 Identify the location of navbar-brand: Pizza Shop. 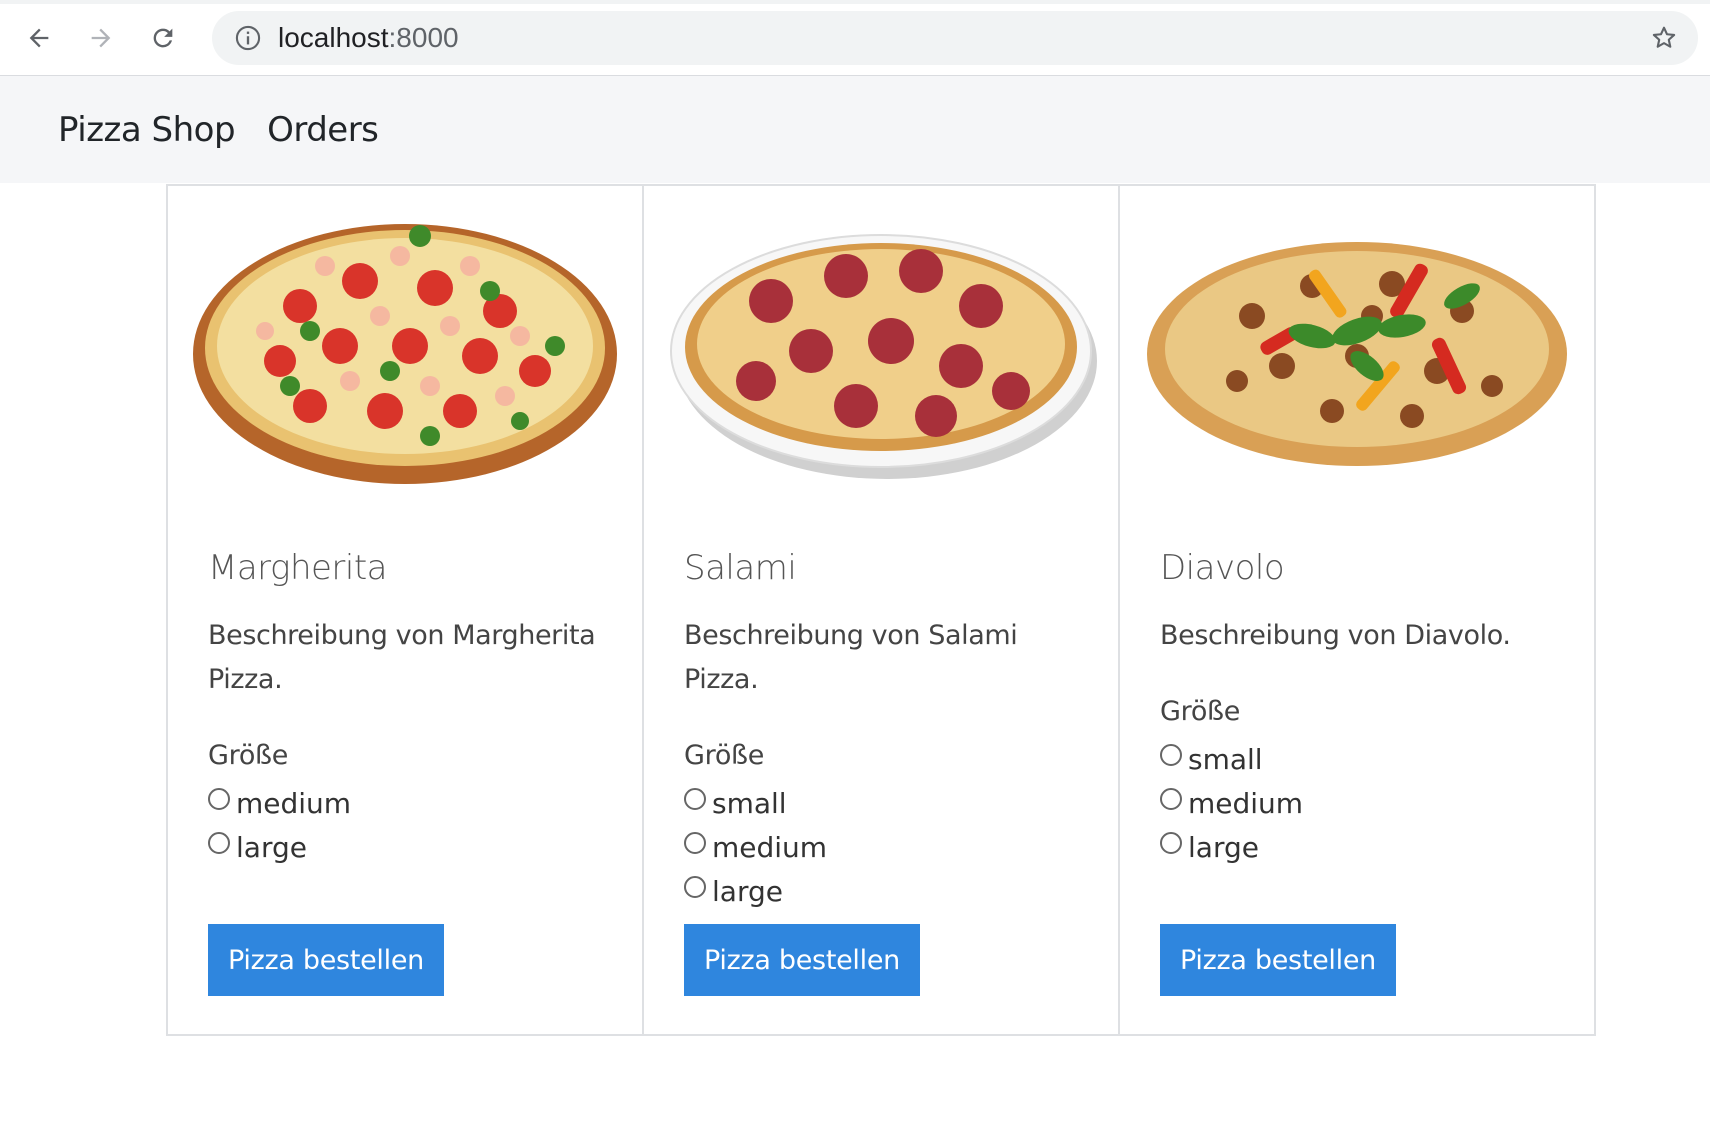
(147, 130).